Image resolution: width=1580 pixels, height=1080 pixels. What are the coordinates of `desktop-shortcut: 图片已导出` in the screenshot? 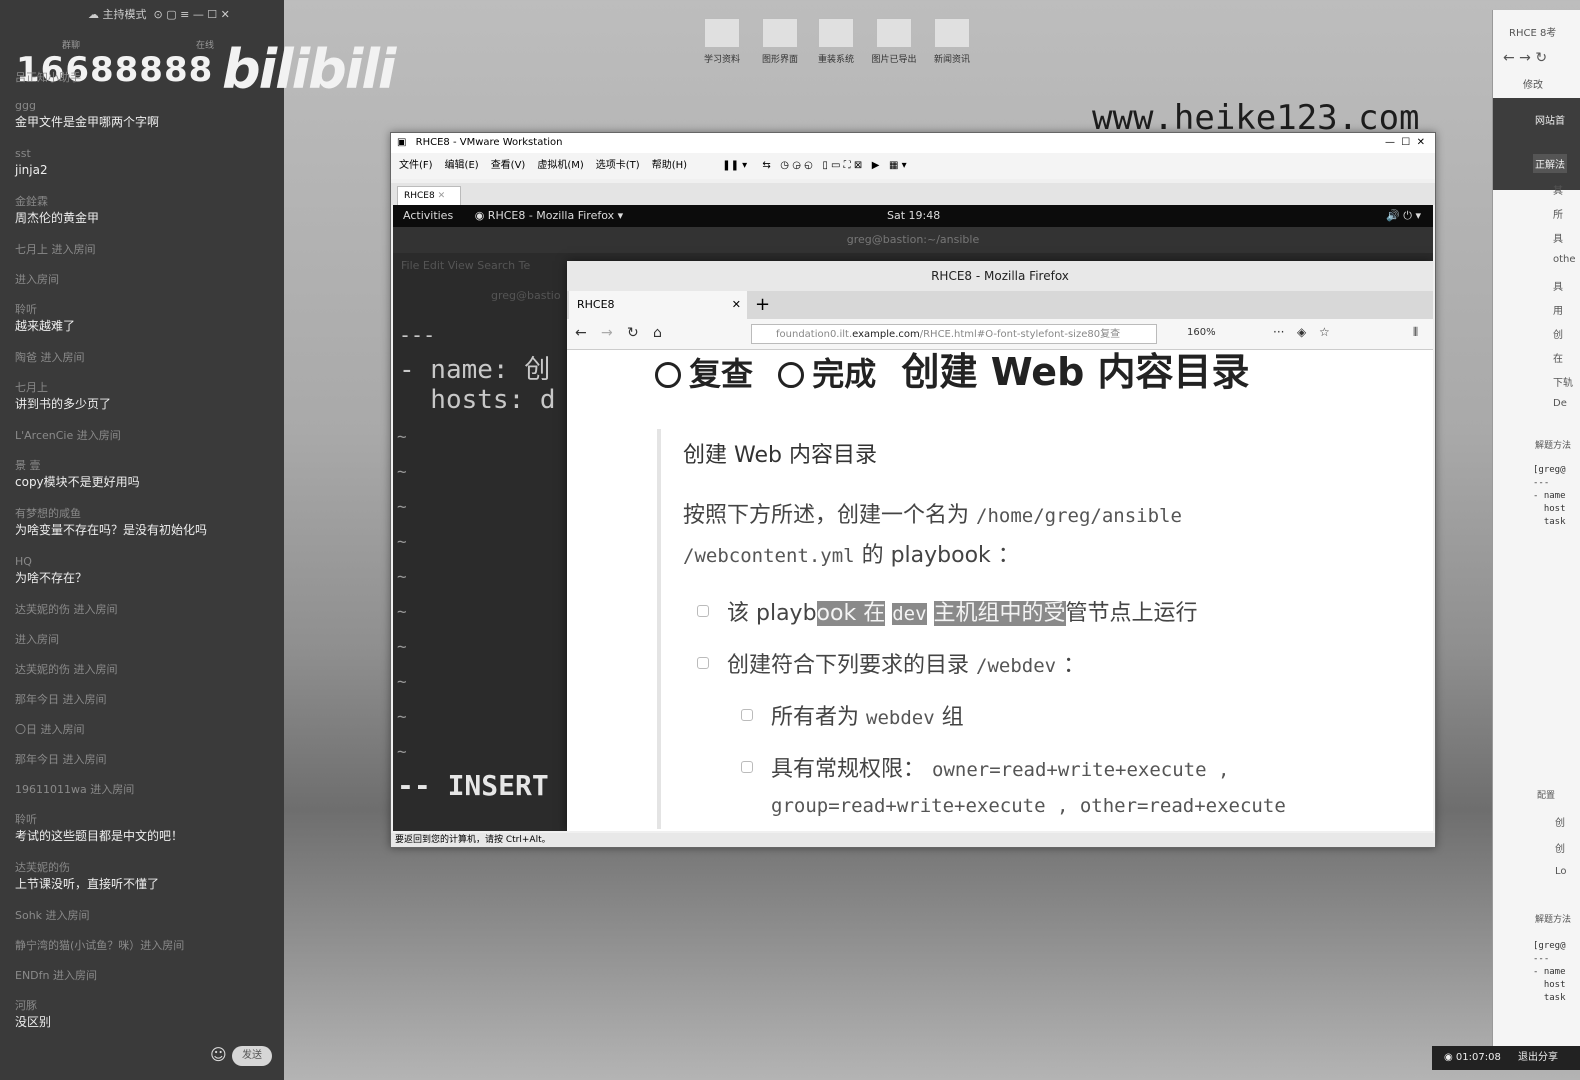 It's located at (894, 41).